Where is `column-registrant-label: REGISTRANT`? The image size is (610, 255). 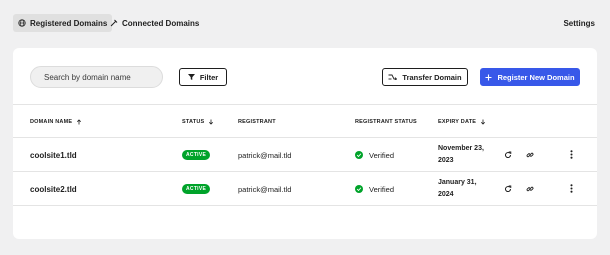 column-registrant-label: REGISTRANT is located at coordinates (257, 121).